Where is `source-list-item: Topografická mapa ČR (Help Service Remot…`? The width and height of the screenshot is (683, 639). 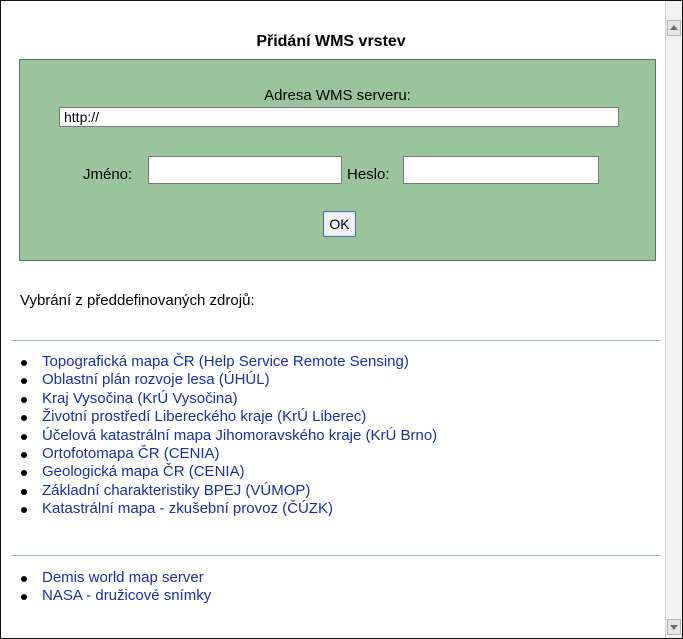 source-list-item: Topografická mapa ČR (Help Service Remot… is located at coordinates (219, 362).